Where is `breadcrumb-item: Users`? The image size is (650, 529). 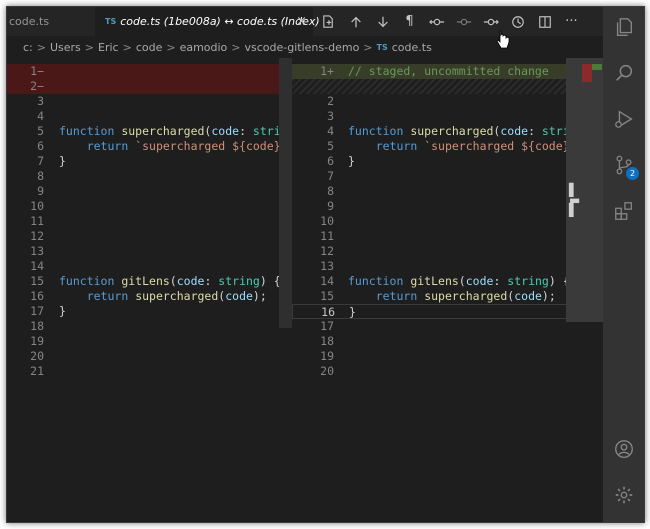 breadcrumb-item: Users is located at coordinates (65, 47).